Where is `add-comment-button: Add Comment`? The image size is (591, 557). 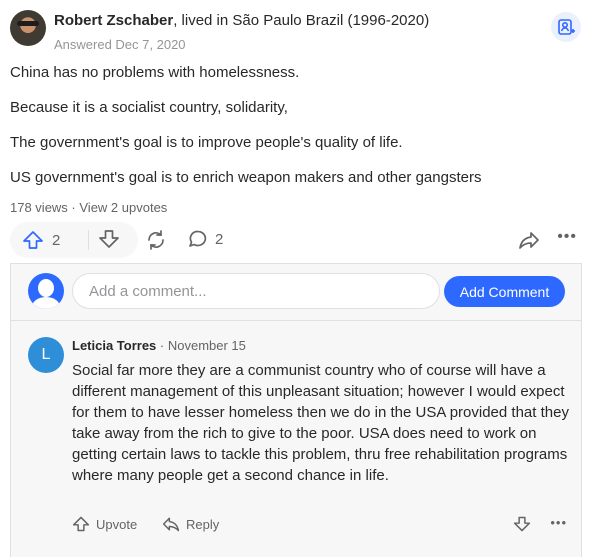
add-comment-button: Add Comment is located at coordinates (504, 291).